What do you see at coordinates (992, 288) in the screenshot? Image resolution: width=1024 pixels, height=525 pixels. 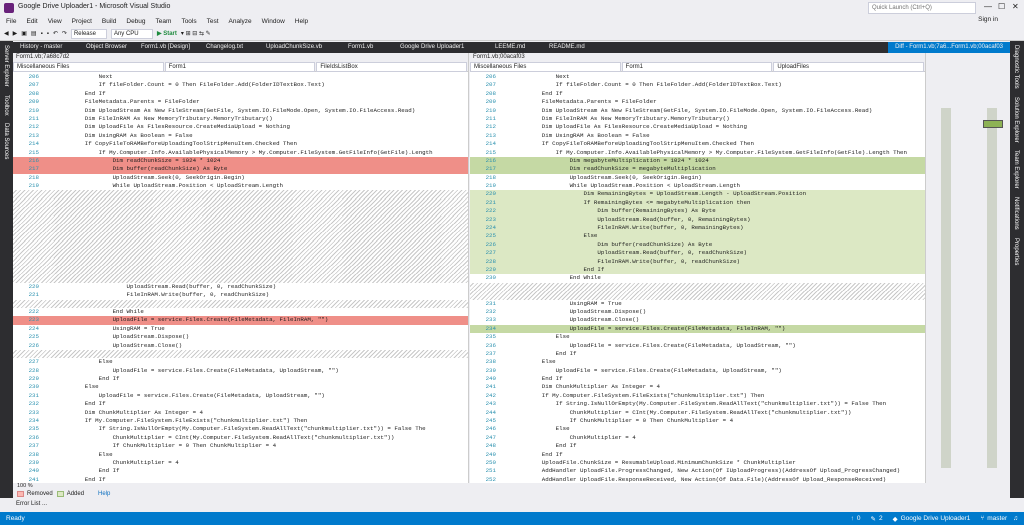 I see `right-scroll-track` at bounding box center [992, 288].